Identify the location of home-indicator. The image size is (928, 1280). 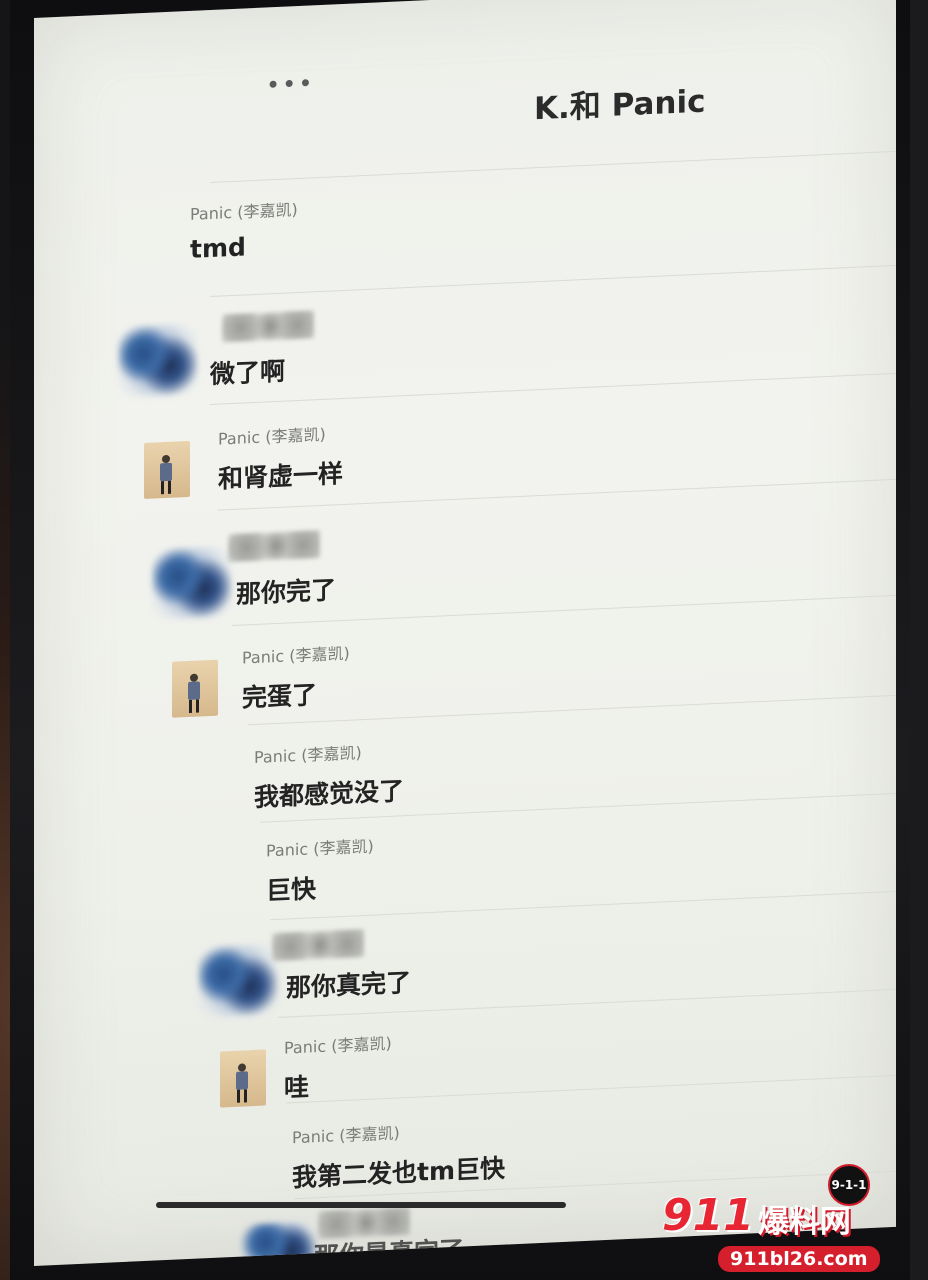
(361, 1205).